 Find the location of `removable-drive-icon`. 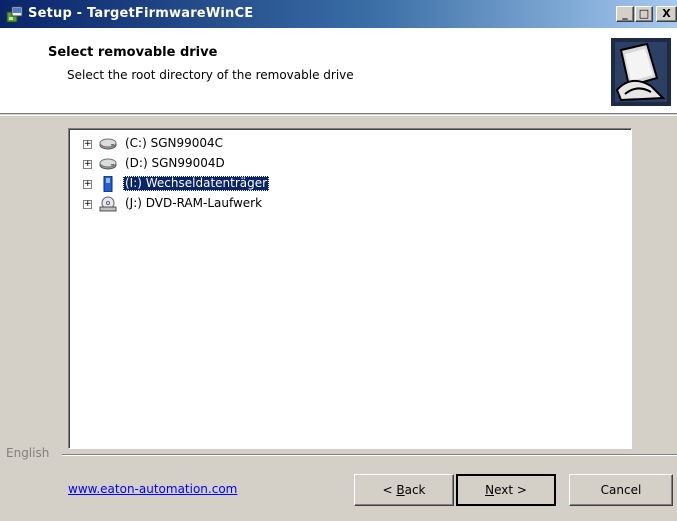

removable-drive-icon is located at coordinates (108, 184).